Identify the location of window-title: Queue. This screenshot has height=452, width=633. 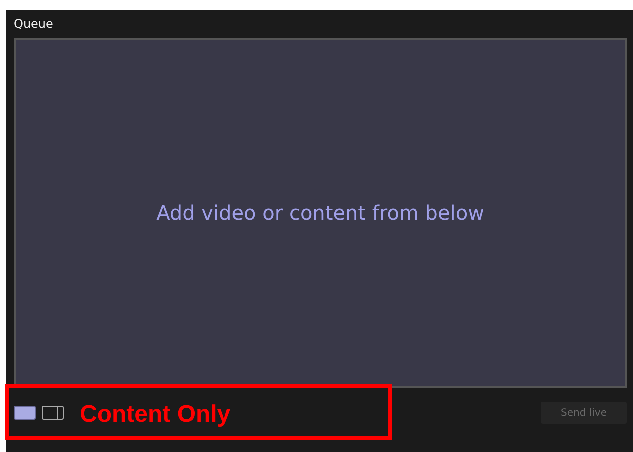
(34, 24).